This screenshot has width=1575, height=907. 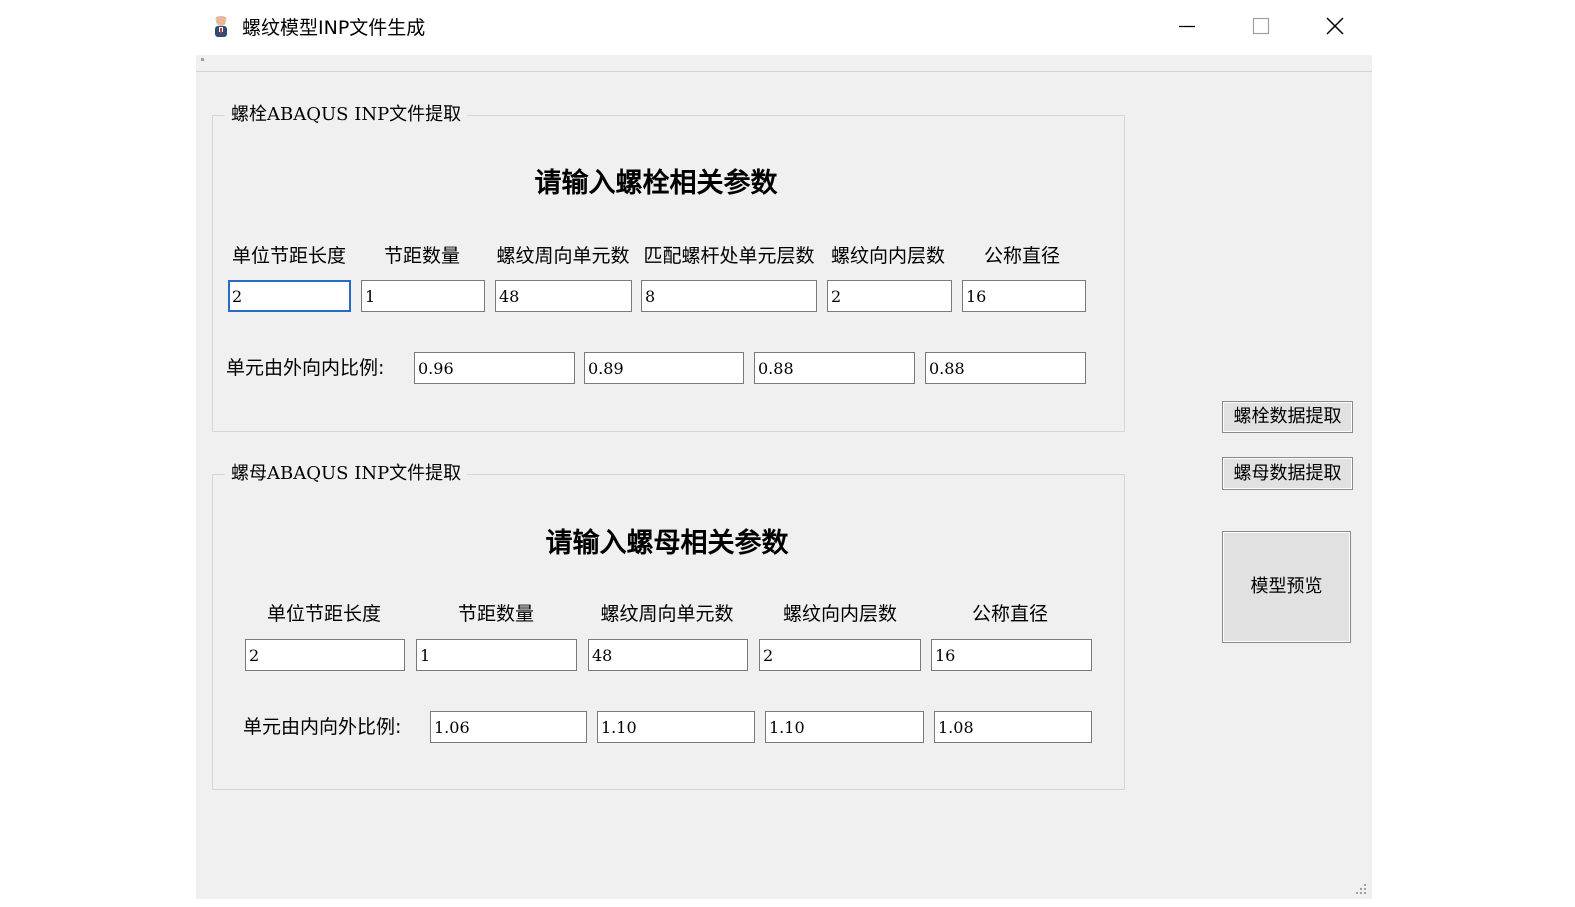 I want to click on window-title: 螺纹模型INP文件生成, so click(x=334, y=28).